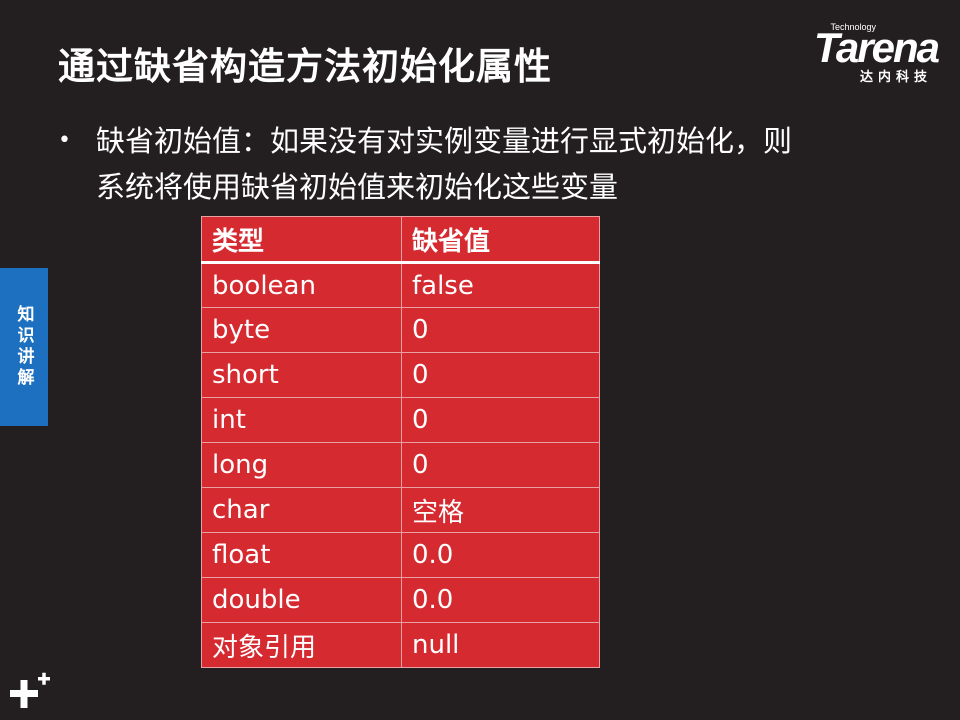  Describe the element at coordinates (500, 285) in the screenshot. I see `cell-default: false` at that location.